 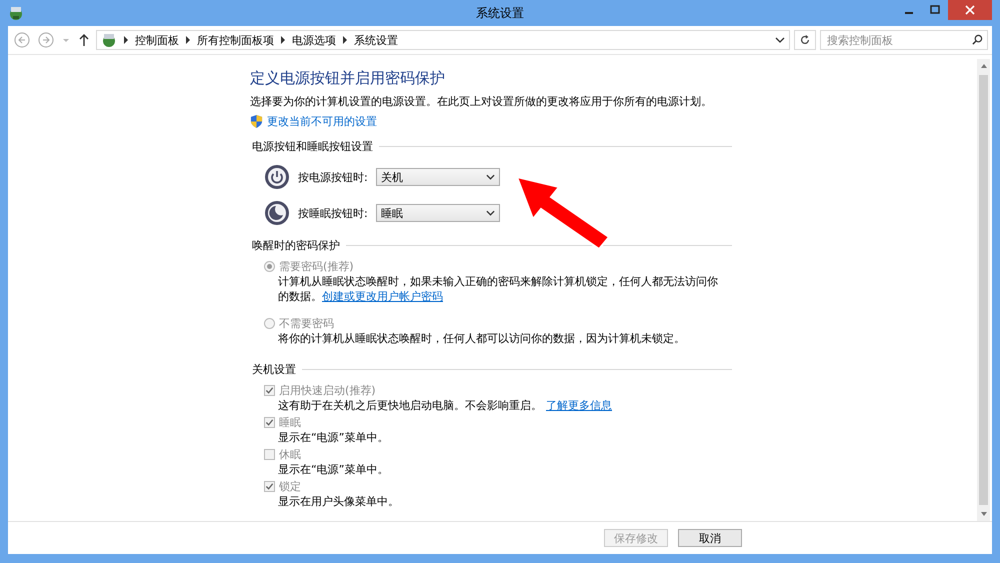 I want to click on section-heading: 唤醒时的密码保护, so click(x=296, y=245).